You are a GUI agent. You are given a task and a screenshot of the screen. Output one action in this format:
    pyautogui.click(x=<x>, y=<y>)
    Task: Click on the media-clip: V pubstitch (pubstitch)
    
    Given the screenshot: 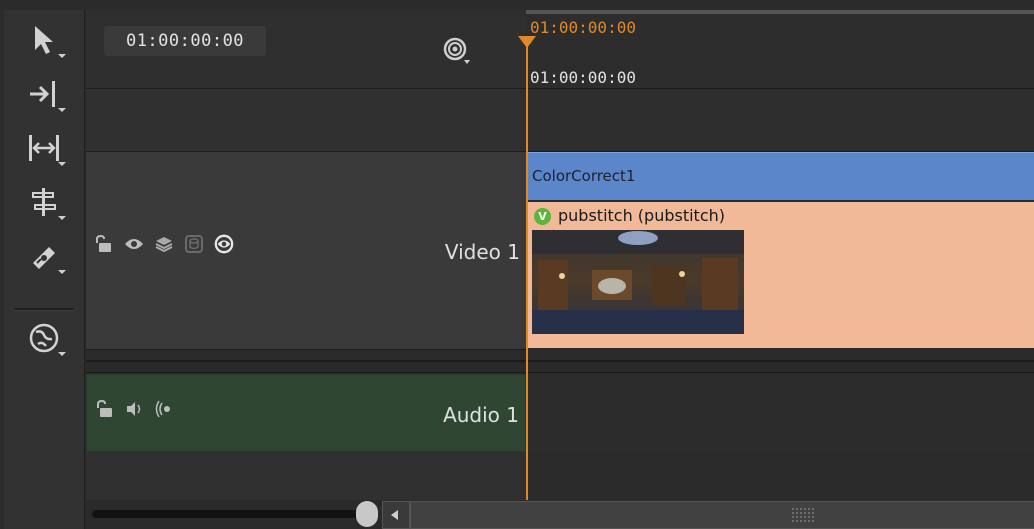 What is the action you would take?
    pyautogui.click(x=781, y=275)
    